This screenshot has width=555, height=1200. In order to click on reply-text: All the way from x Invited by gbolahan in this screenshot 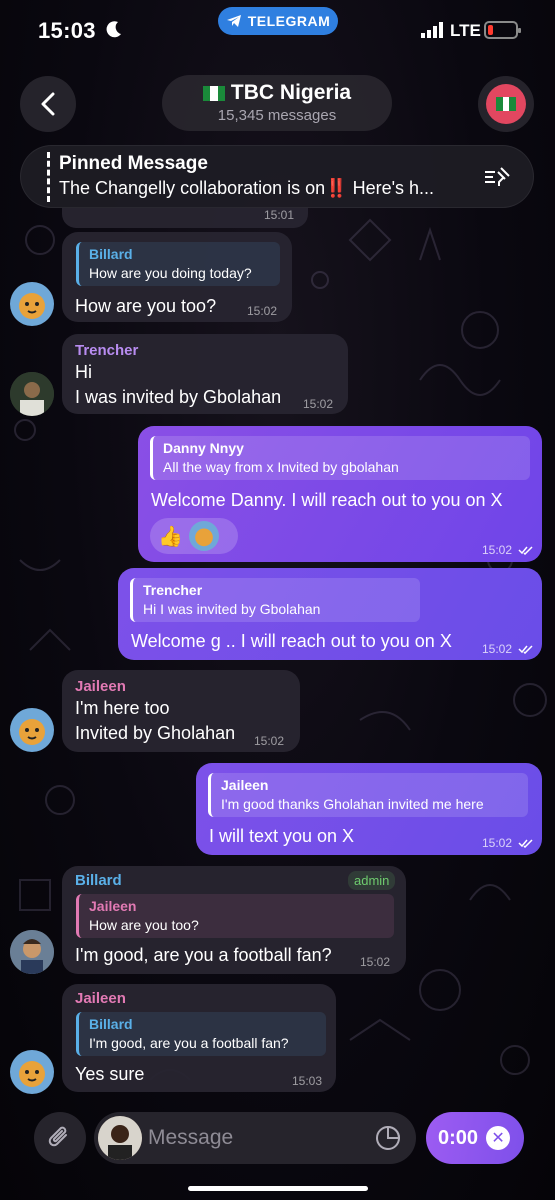, I will do `click(281, 467)`.